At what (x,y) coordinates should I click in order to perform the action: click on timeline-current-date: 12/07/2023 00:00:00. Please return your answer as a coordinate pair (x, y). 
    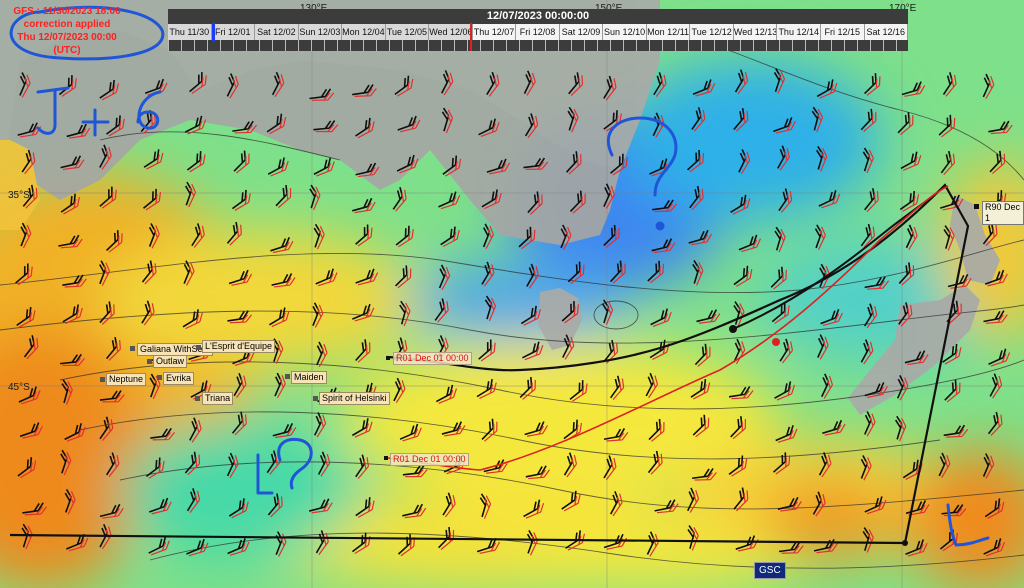
    Looking at the image, I should click on (538, 16).